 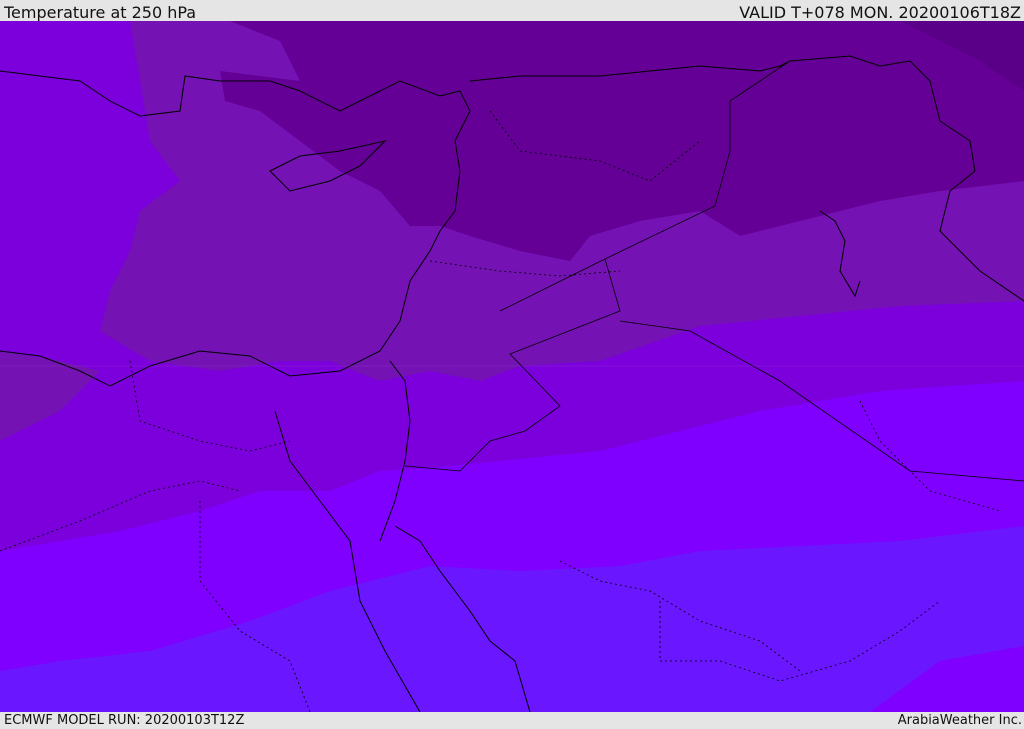 What do you see at coordinates (100, 12) in the screenshot?
I see `map-title: Temperature at 250 hPa` at bounding box center [100, 12].